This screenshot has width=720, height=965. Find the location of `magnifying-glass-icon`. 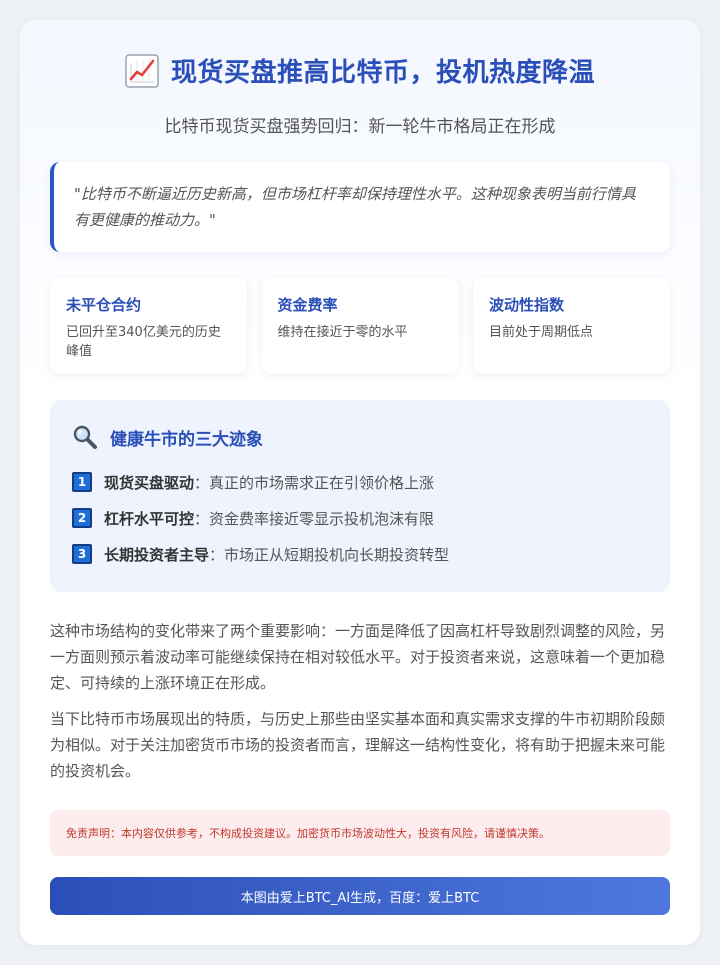

magnifying-glass-icon is located at coordinates (85, 437).